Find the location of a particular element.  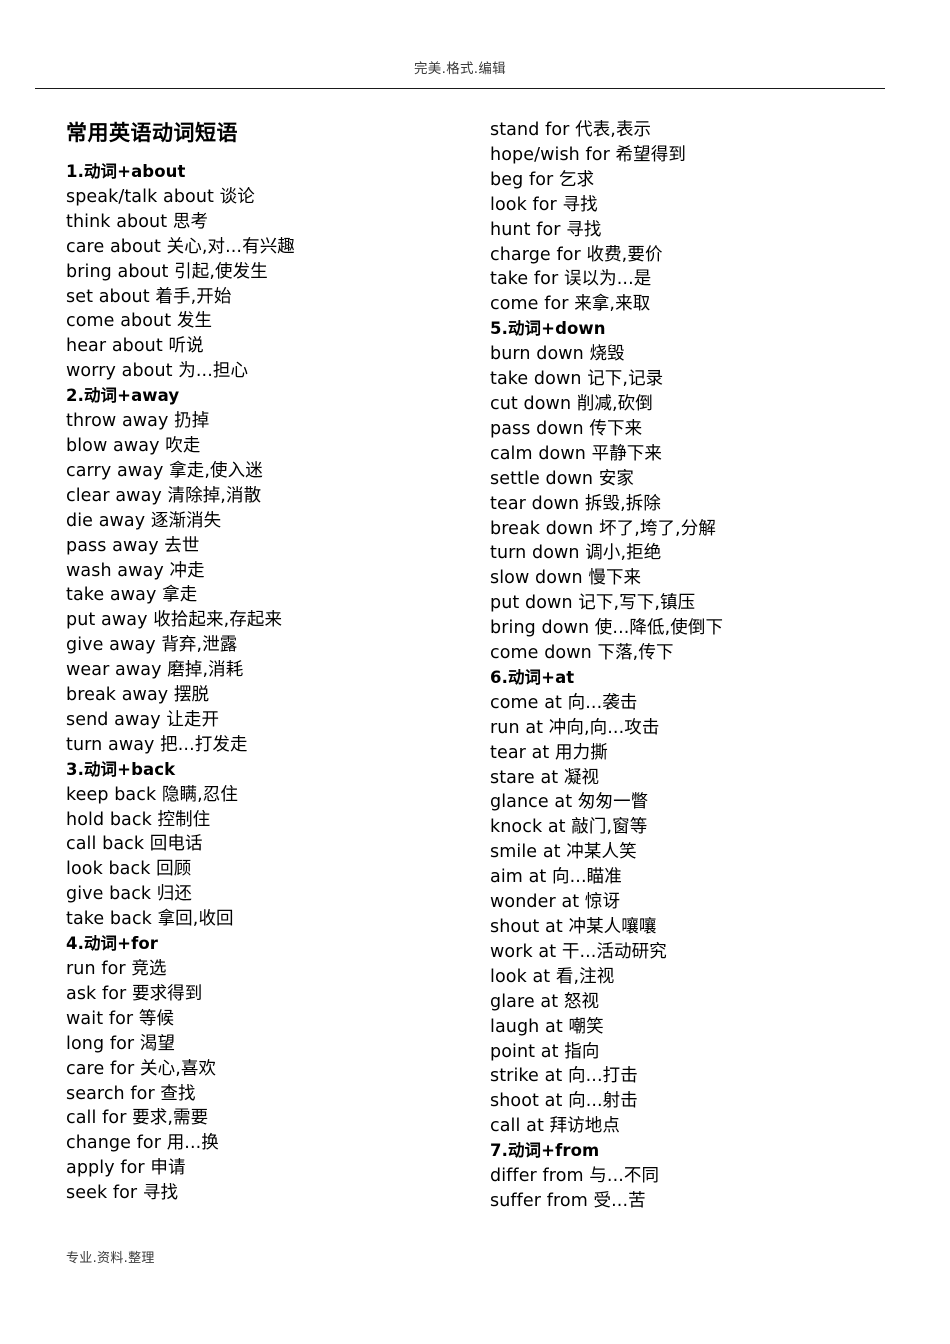

phrase-item: strike at 向...打击 is located at coordinates (564, 1076).